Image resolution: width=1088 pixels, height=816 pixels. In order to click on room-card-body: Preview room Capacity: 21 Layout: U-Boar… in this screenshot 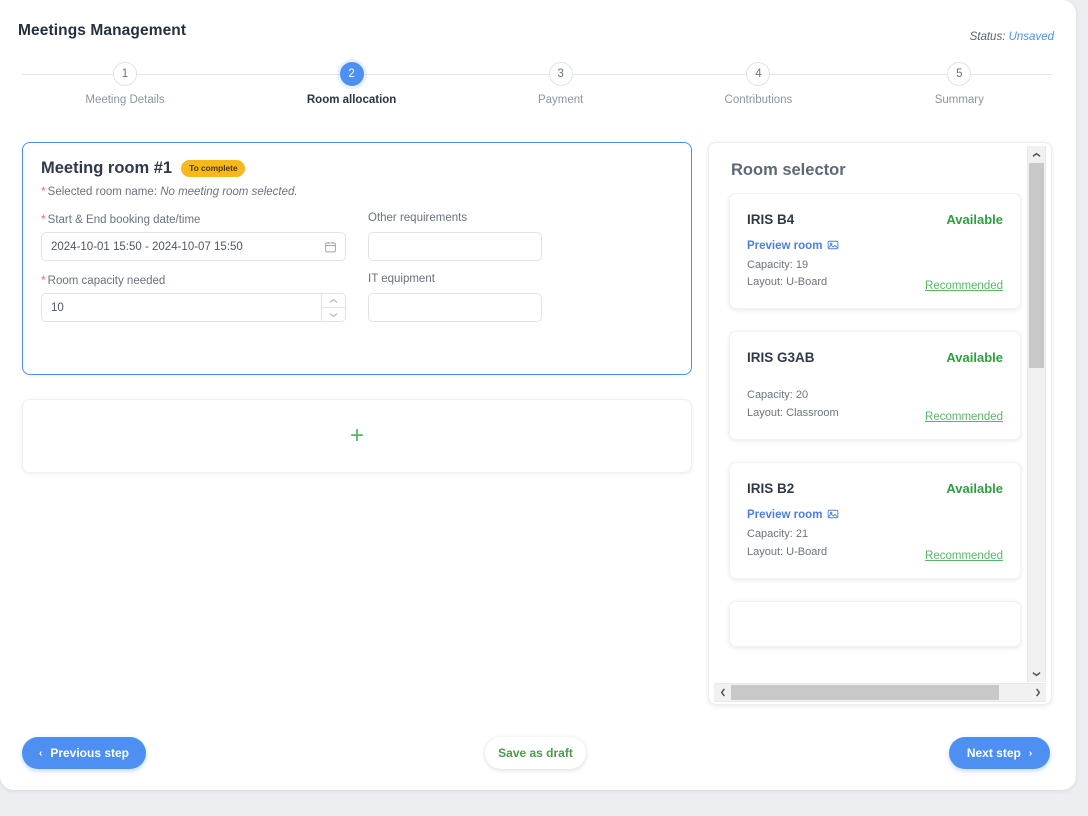, I will do `click(875, 533)`.